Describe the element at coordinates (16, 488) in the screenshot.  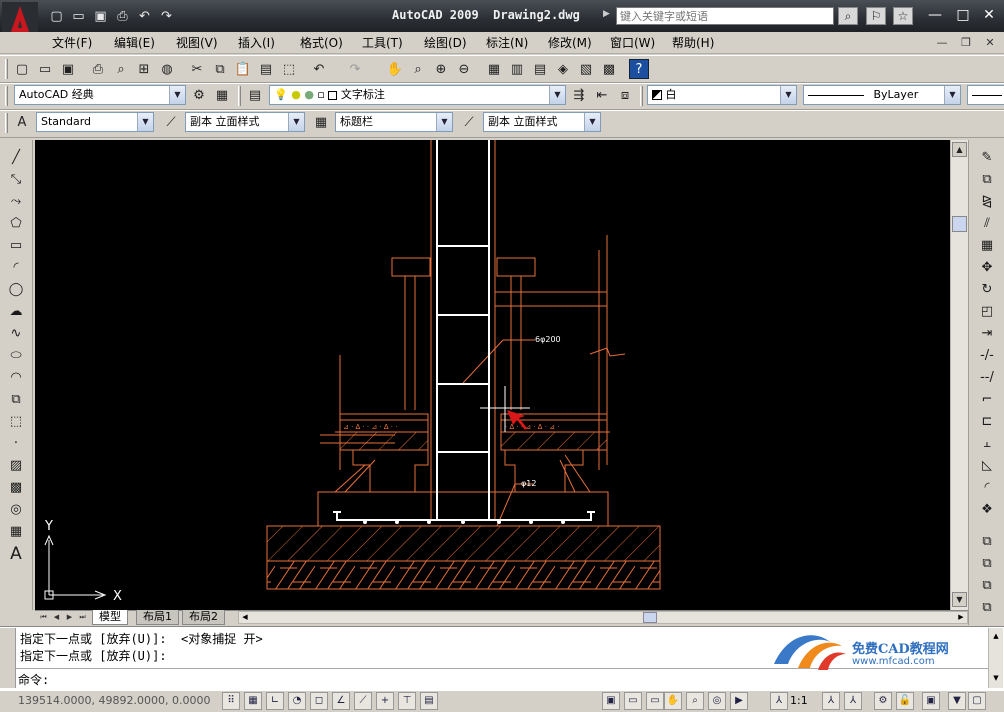
I see `gradient-icon: ▩` at that location.